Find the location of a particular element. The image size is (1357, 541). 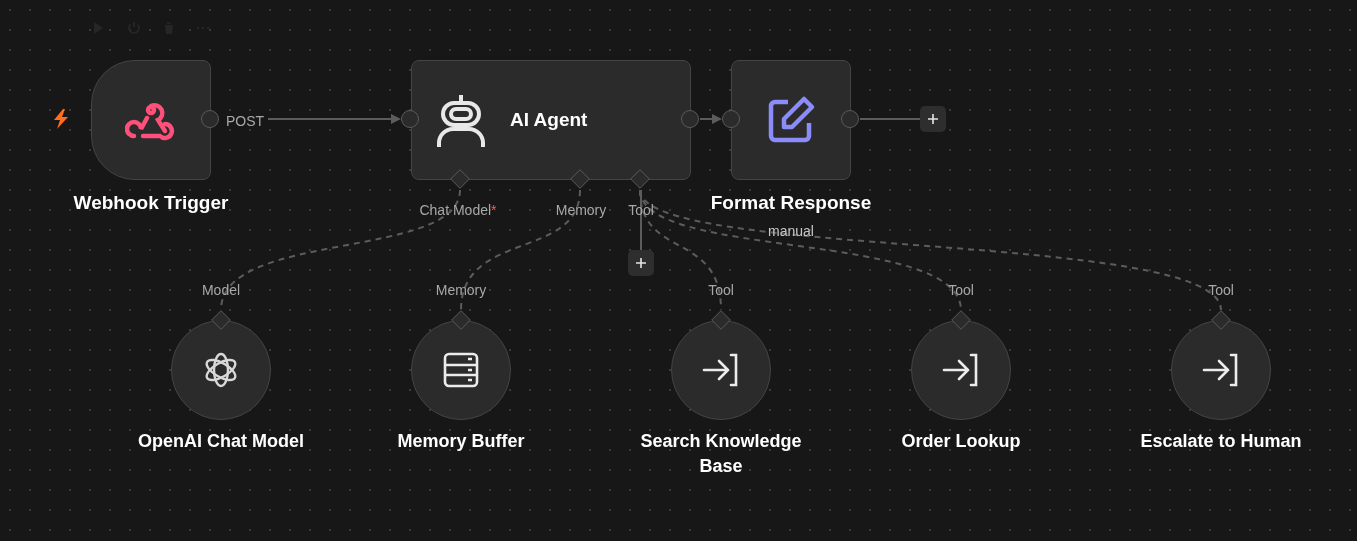

action-node is located at coordinates (791, 120).